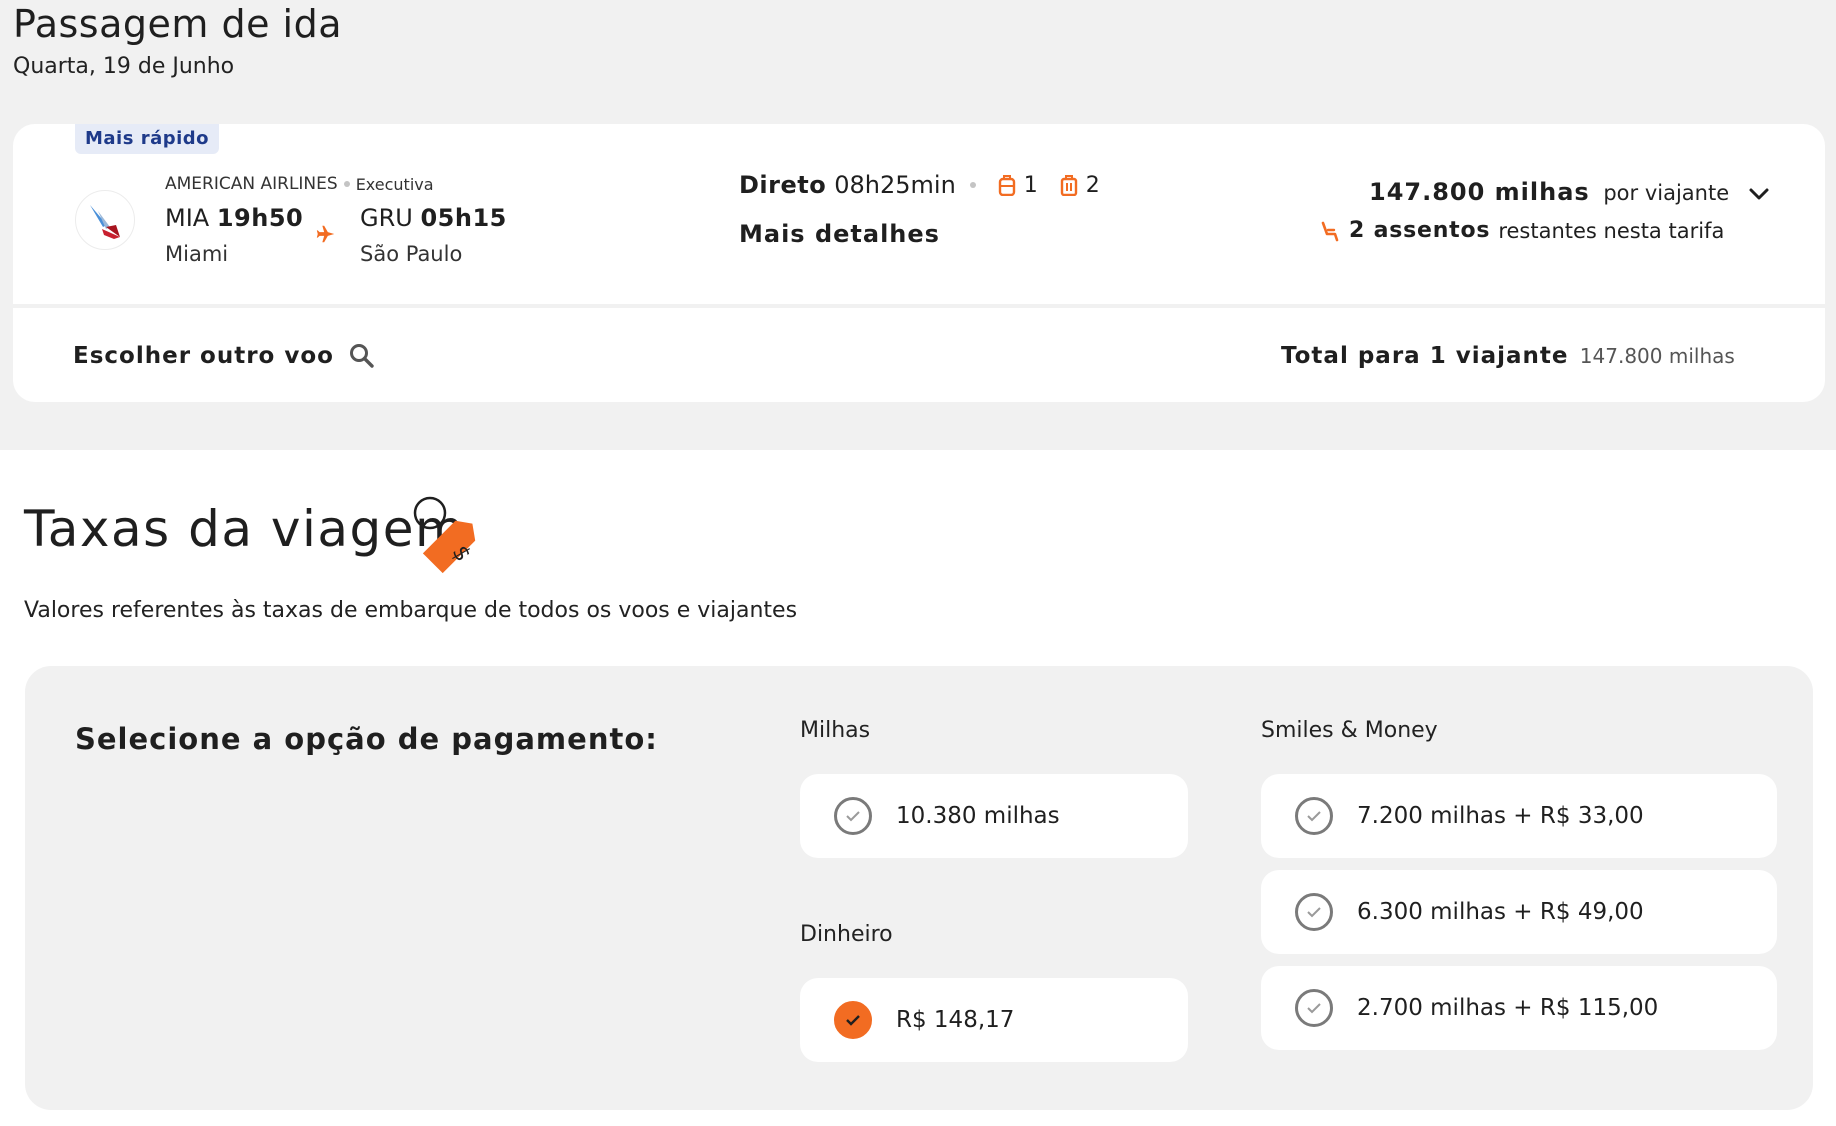 The width and height of the screenshot is (1836, 1126). I want to click on flight-summary: Direto 08h25min 1 2, so click(919, 185).